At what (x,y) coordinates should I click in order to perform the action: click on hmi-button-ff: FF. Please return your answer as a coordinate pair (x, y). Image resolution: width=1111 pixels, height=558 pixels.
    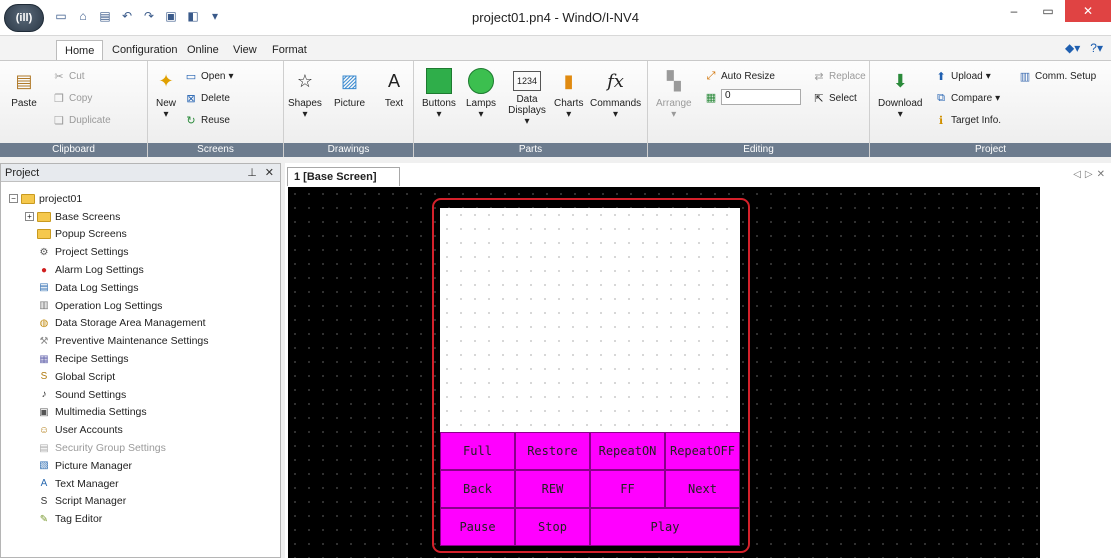
    Looking at the image, I should click on (627, 489).